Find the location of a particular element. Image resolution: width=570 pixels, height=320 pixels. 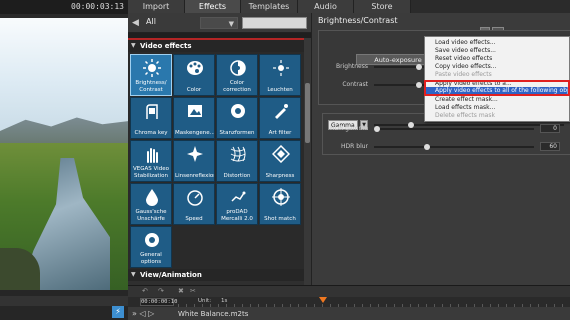

effect-tile-label: proDAD Mercalli 2.0 is located at coordinates (237, 215).